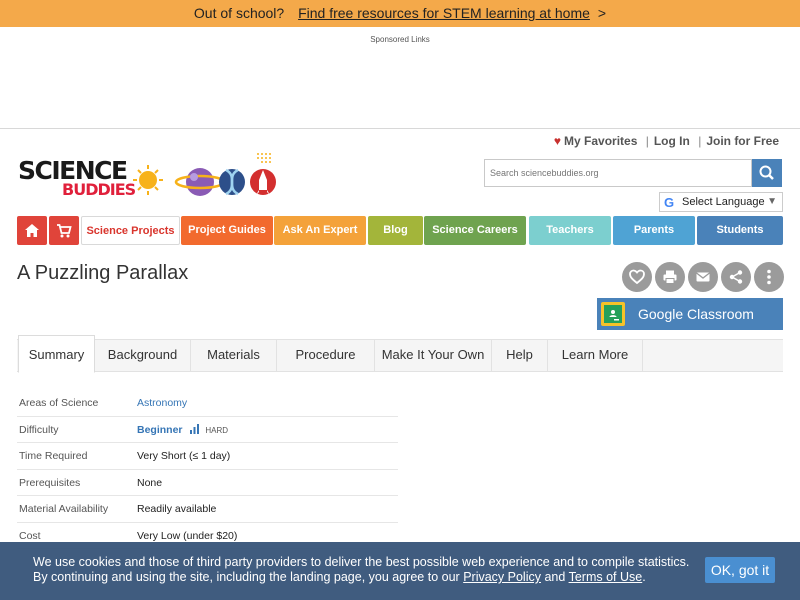 The height and width of the screenshot is (600, 800). What do you see at coordinates (204, 174) in the screenshot?
I see `logo-graphic` at bounding box center [204, 174].